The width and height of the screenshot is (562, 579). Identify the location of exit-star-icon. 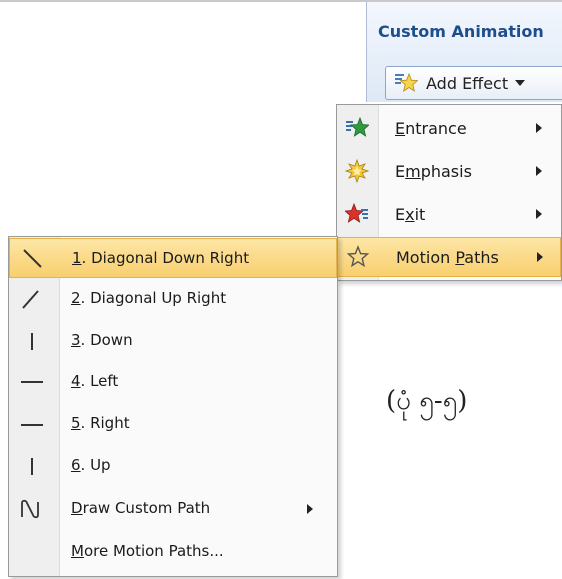
(356, 214).